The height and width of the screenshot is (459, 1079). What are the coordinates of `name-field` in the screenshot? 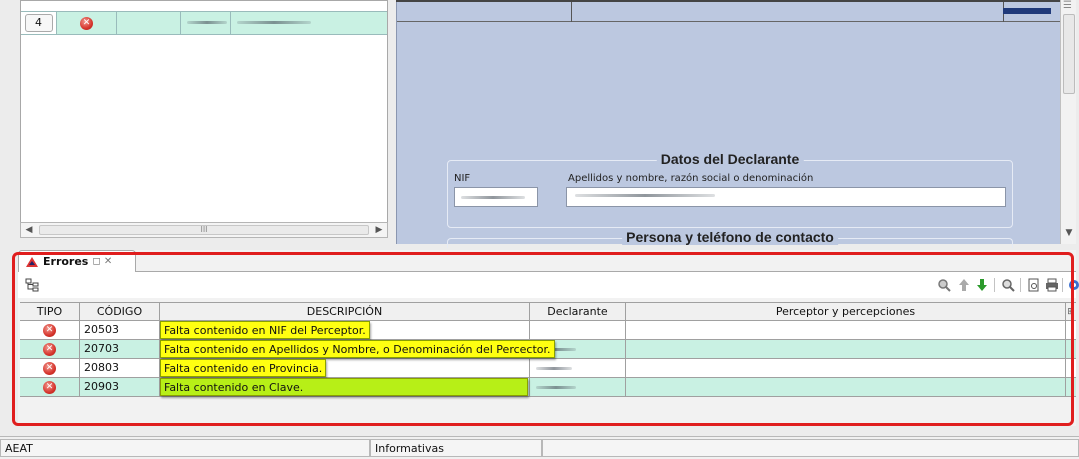 It's located at (786, 197).